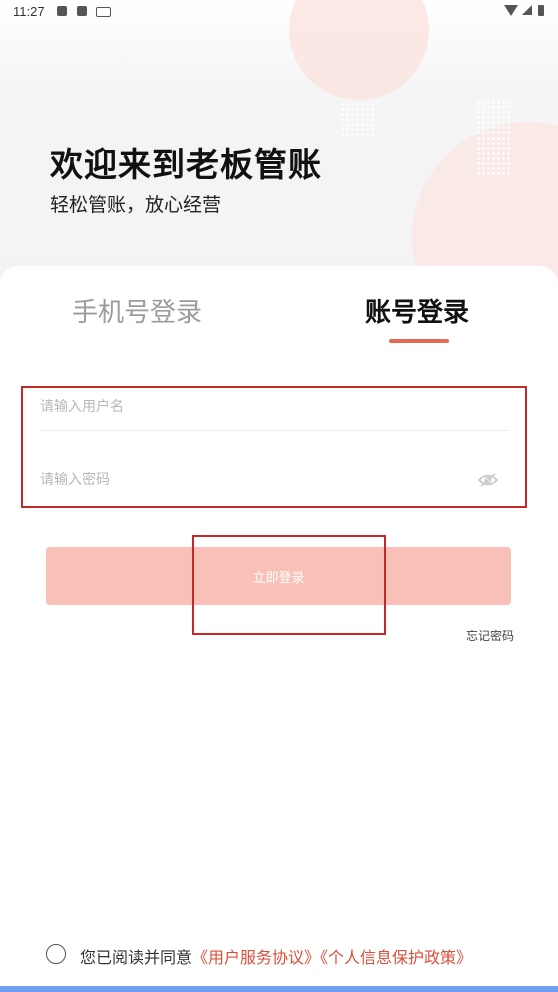  What do you see at coordinates (103, 12) in the screenshot?
I see `keyboard-icon` at bounding box center [103, 12].